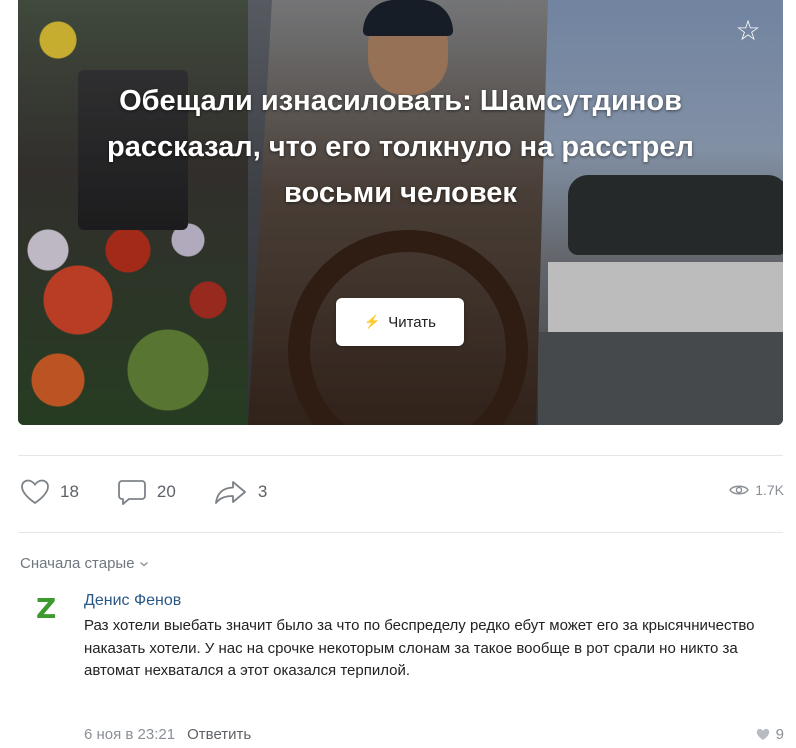  Describe the element at coordinates (434, 601) in the screenshot. I see `comment-author: Денис Фенов` at that location.